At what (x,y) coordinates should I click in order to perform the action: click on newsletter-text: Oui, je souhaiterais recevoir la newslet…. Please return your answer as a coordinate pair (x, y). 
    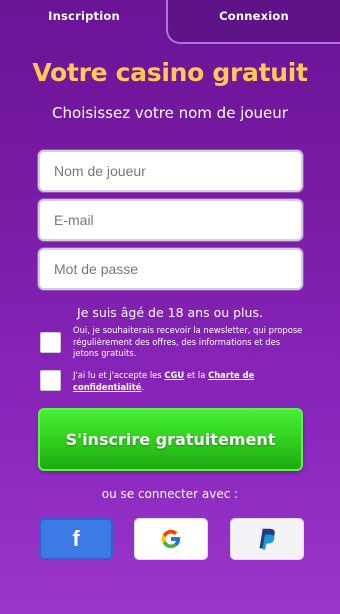
    Looking at the image, I should click on (188, 341).